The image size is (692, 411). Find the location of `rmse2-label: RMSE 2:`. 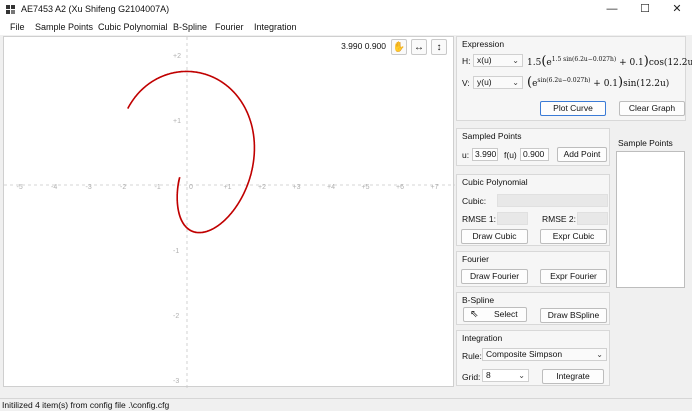

rmse2-label: RMSE 2: is located at coordinates (559, 219).